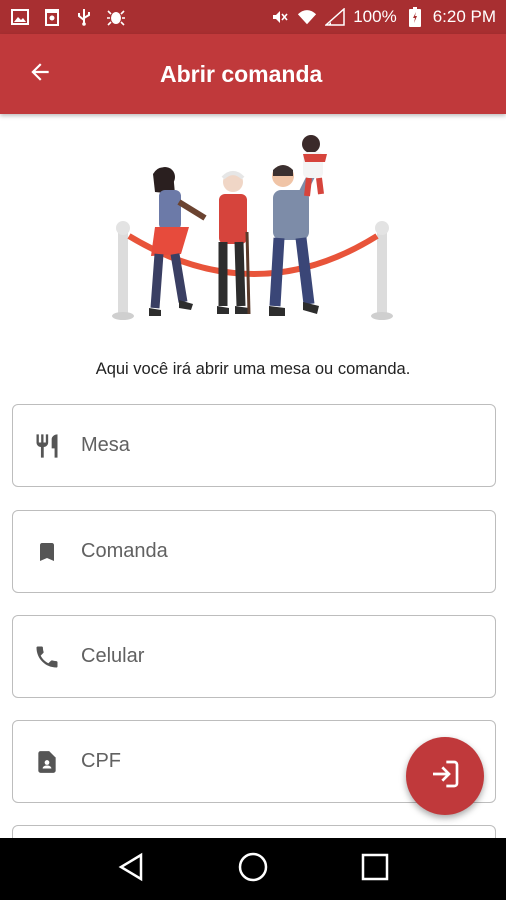  Describe the element at coordinates (47, 446) in the screenshot. I see `fork-knife-icon` at that location.